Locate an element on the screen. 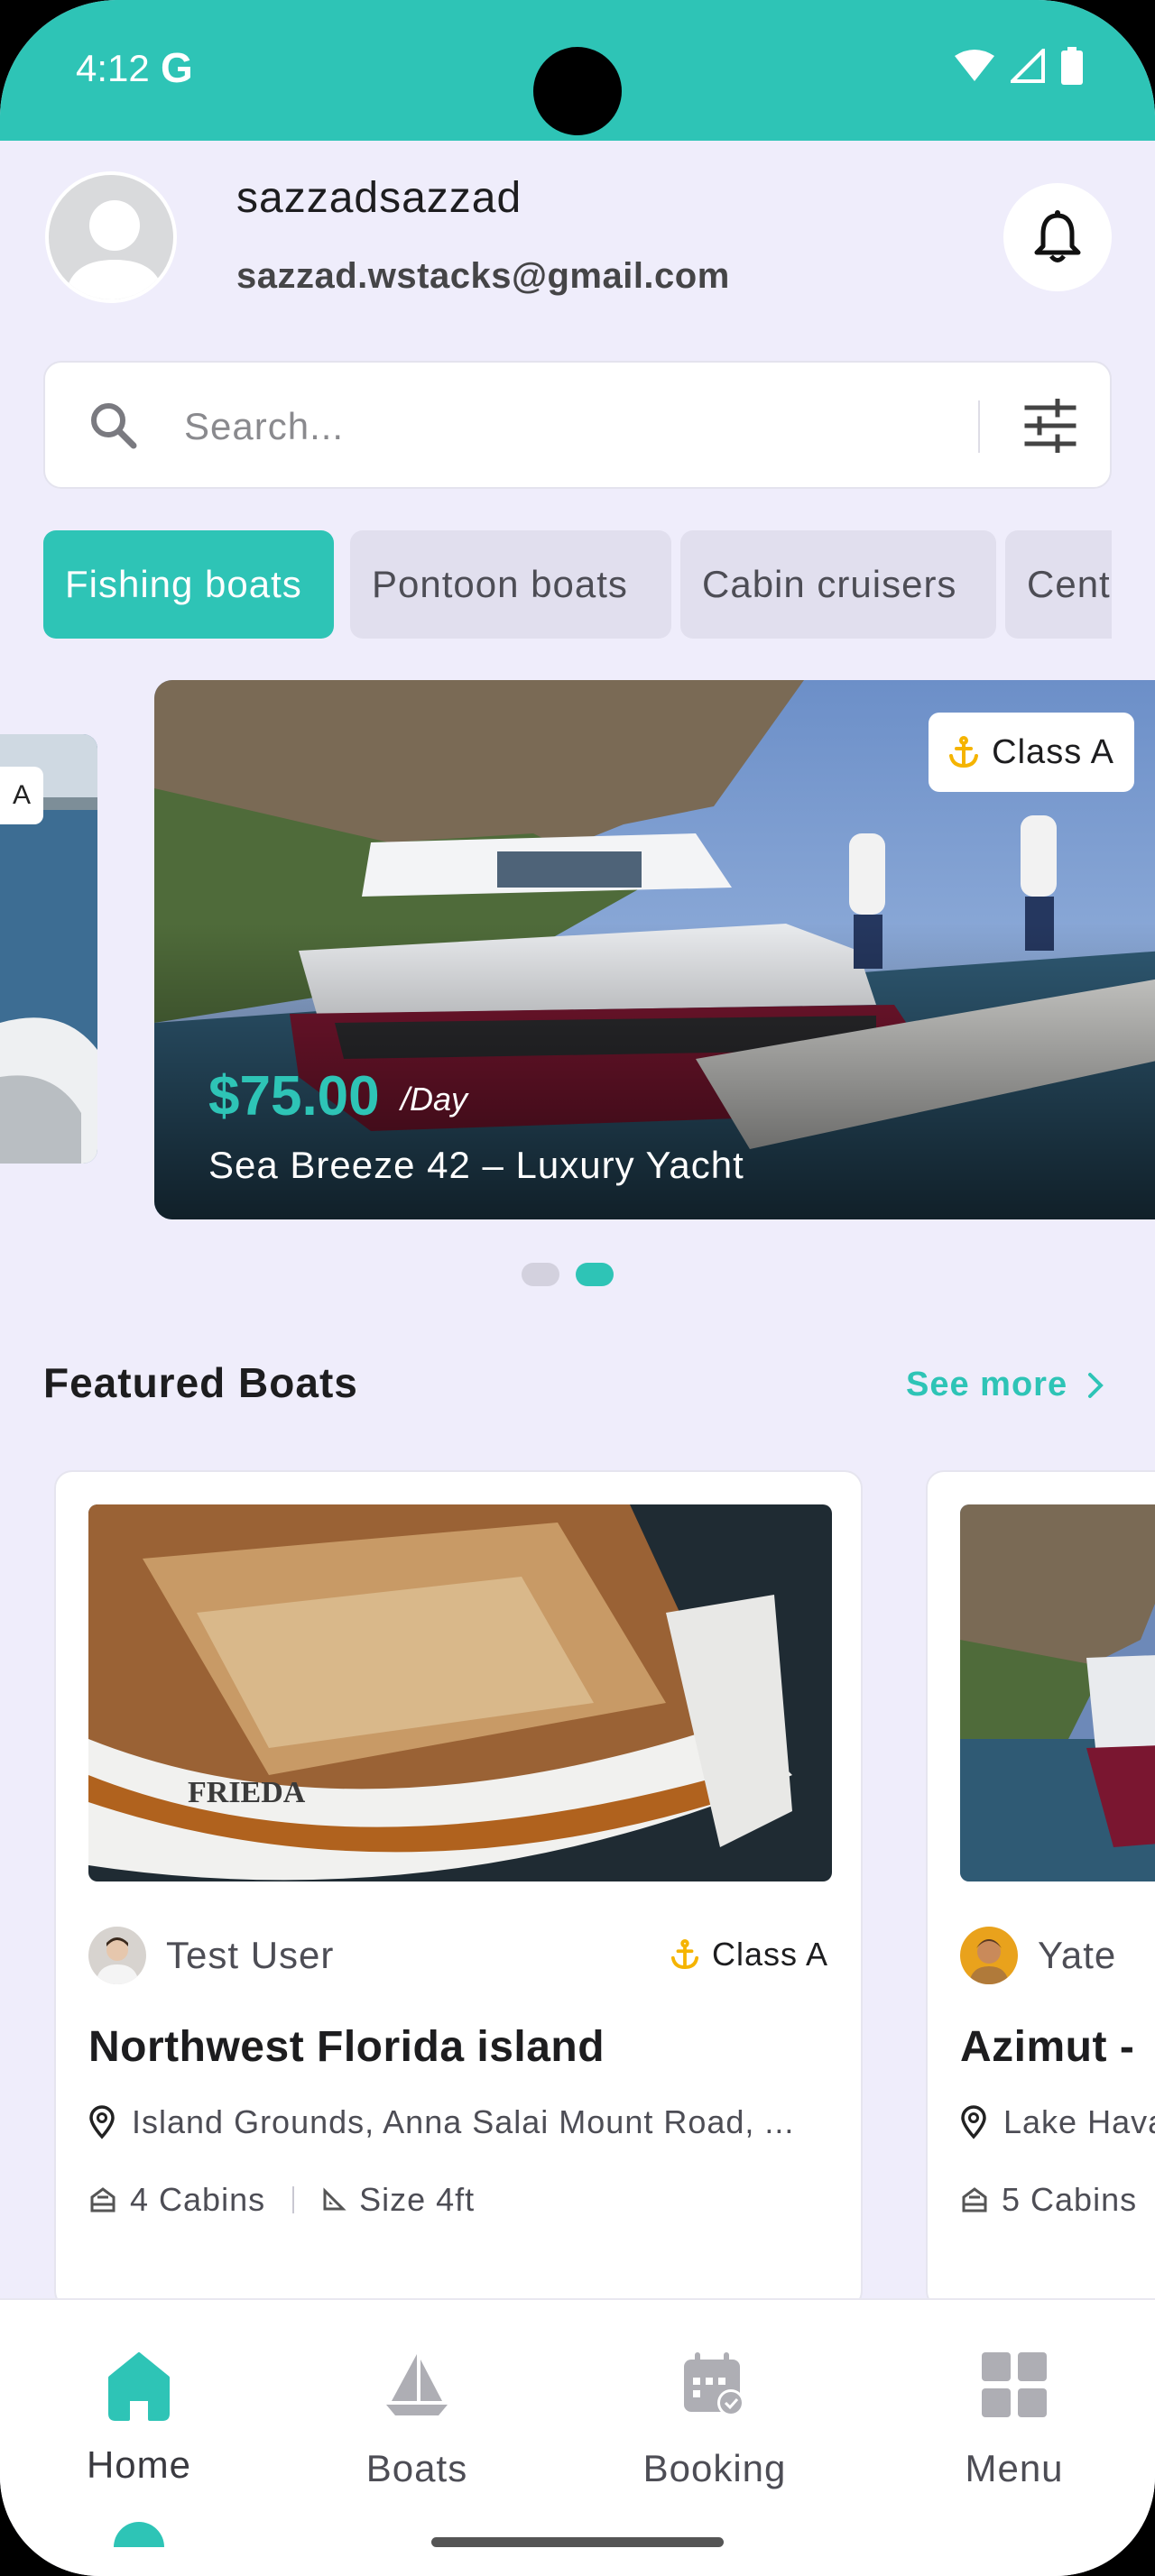 Image resolution: width=1155 pixels, height=2576 pixels. location-text: Lake Havasu is located at coordinates (1079, 2121).